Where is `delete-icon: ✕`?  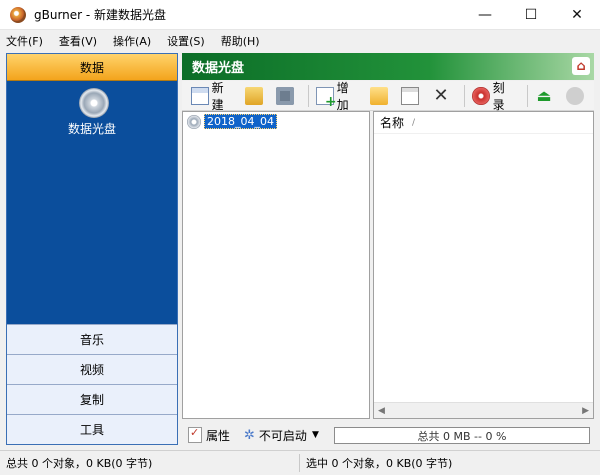 delete-icon: ✕ is located at coordinates (441, 95).